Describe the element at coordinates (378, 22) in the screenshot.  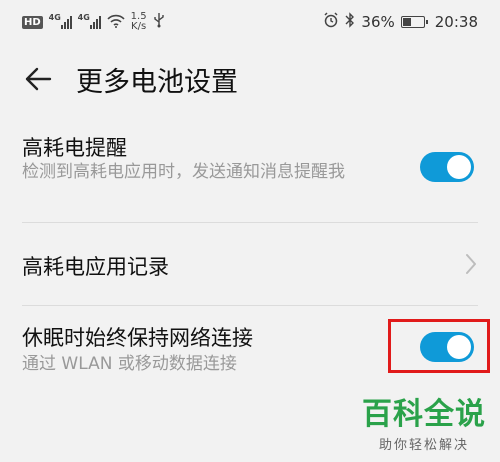
I see `battery-percent: 36%` at that location.